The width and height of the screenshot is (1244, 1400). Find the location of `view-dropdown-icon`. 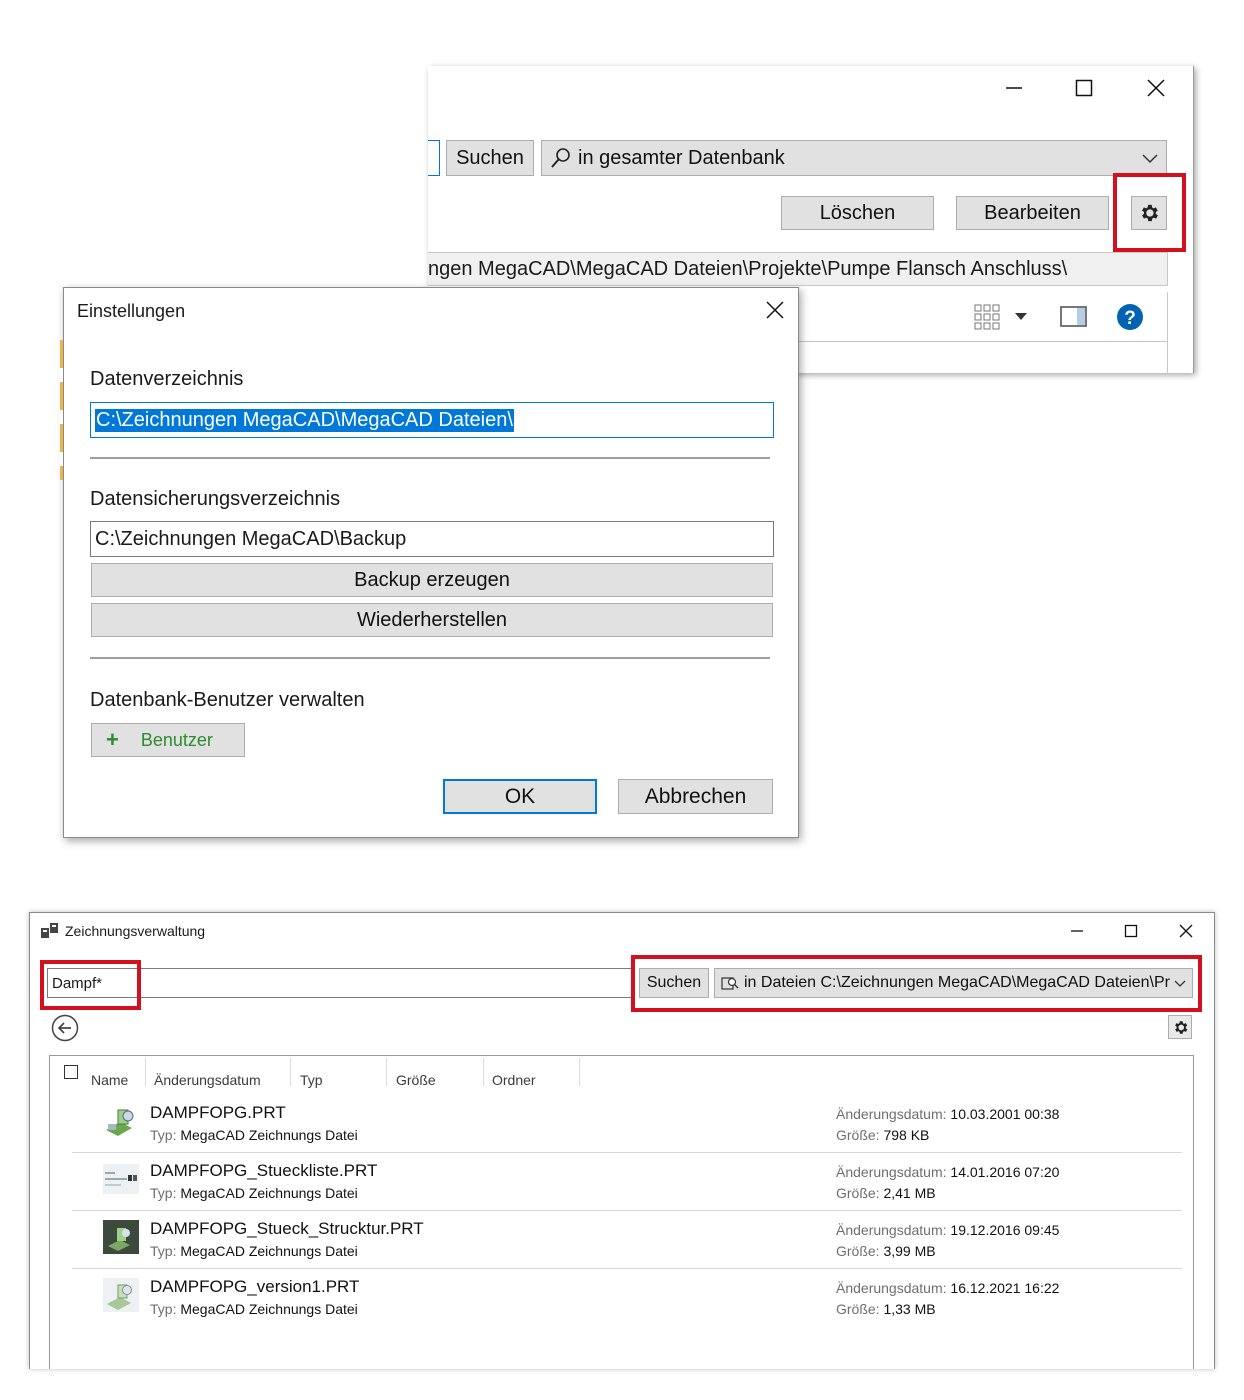

view-dropdown-icon is located at coordinates (1021, 317).